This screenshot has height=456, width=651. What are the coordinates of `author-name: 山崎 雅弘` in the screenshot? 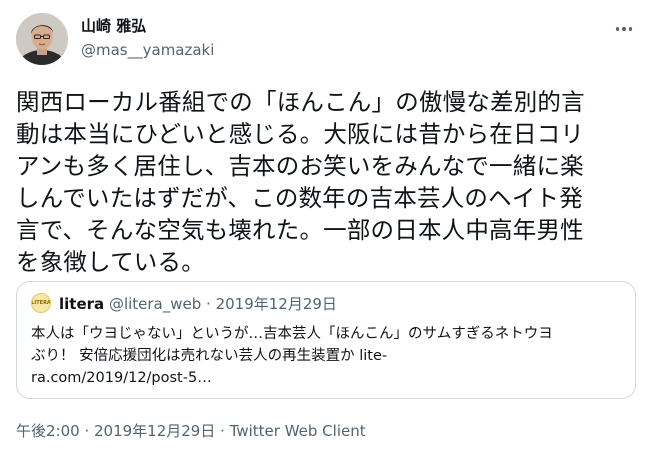 It's located at (113, 26).